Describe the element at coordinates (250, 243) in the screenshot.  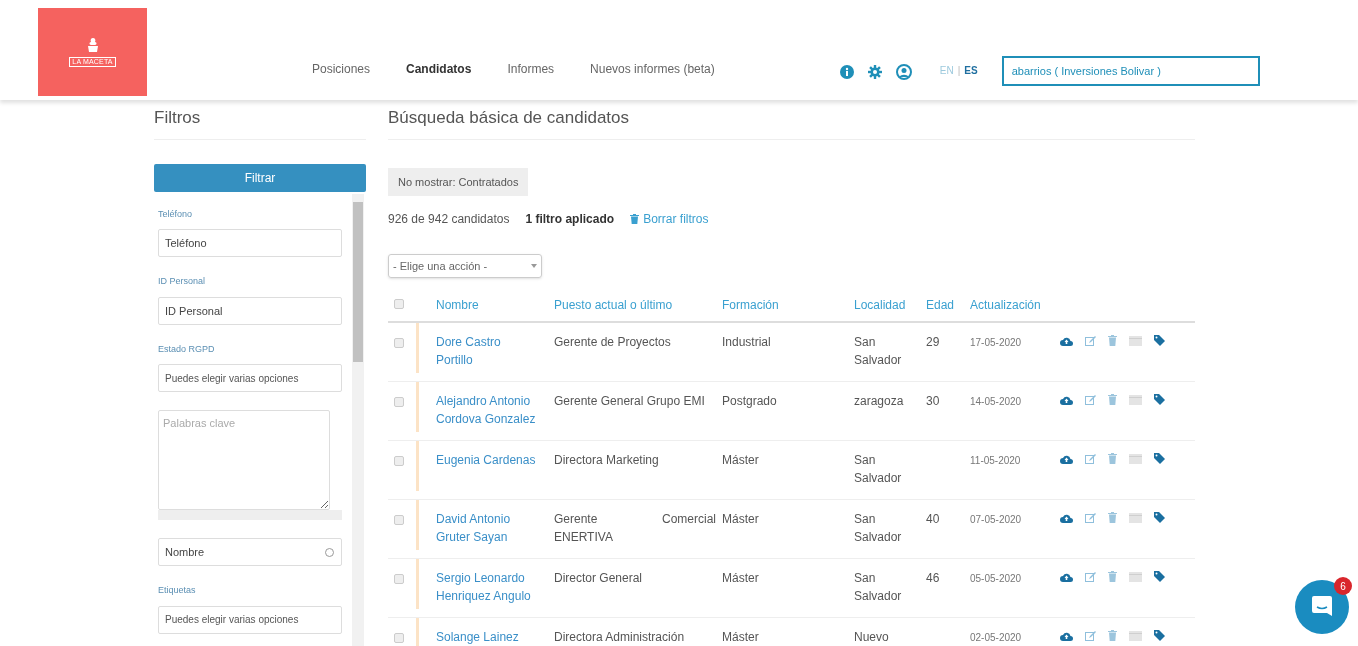
I see `input-field: Teléfono` at that location.